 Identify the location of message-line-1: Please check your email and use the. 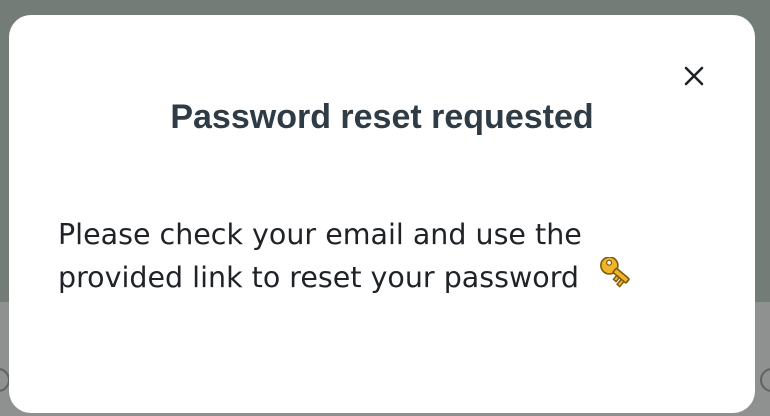
(320, 234).